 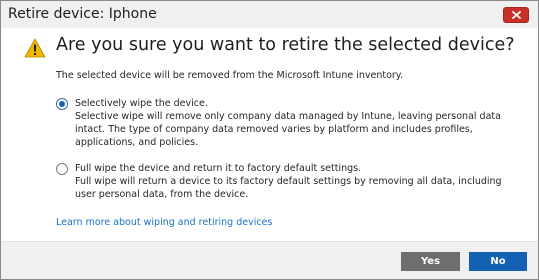 I want to click on full-wipe-radio, so click(x=62, y=169).